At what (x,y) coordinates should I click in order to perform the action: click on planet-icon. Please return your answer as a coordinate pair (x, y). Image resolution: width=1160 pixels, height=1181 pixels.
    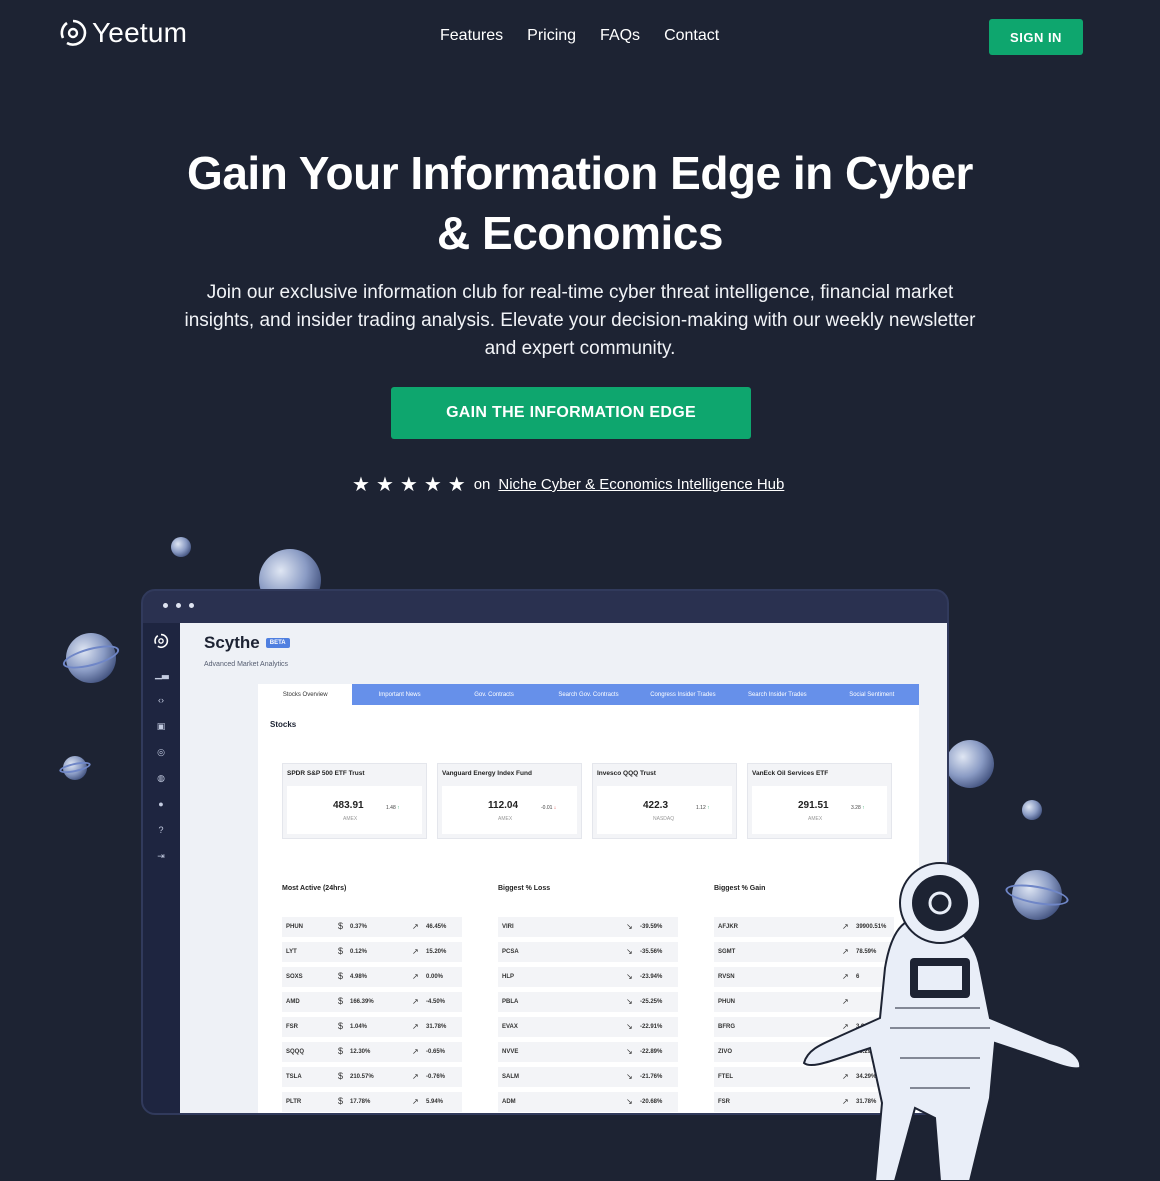
    Looking at the image, I should click on (970, 764).